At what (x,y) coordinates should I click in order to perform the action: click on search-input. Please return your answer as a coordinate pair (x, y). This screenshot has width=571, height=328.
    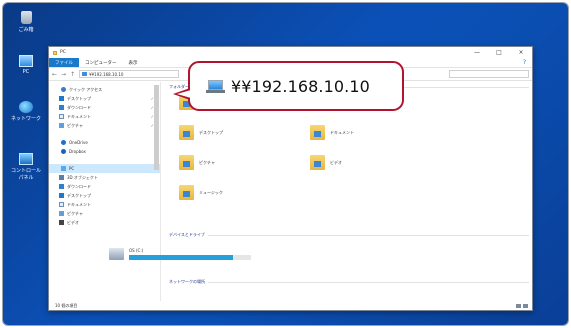
    Looking at the image, I should click on (489, 74).